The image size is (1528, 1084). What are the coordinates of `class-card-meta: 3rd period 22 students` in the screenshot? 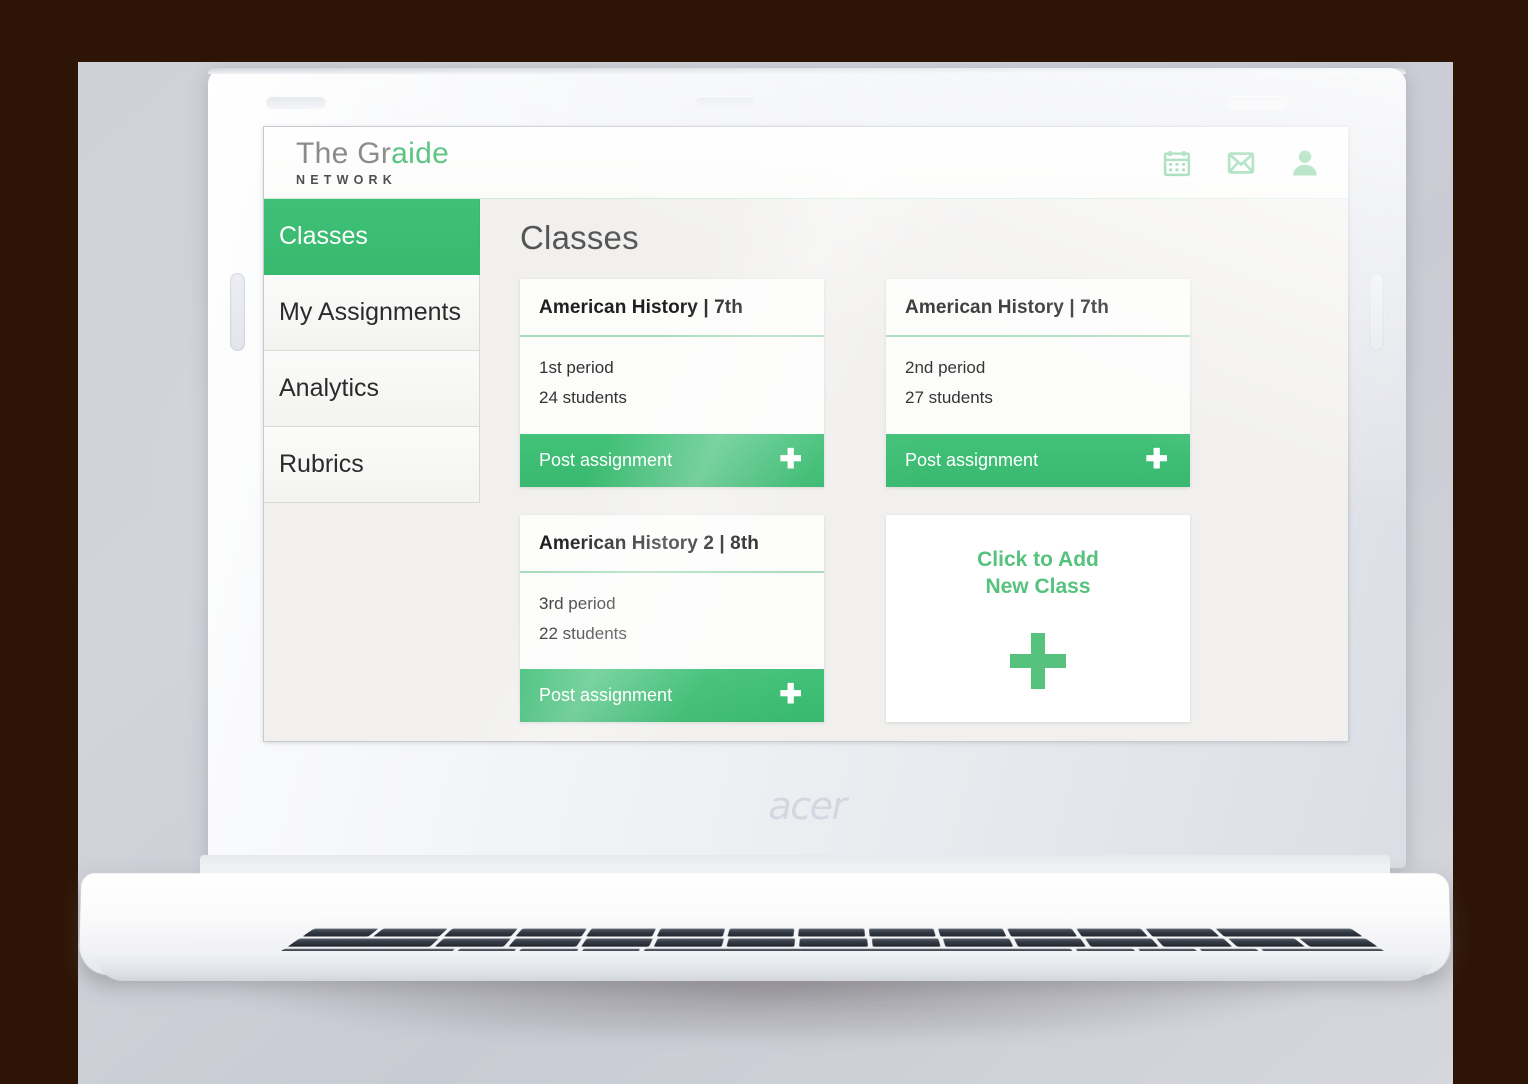 It's located at (672, 621).